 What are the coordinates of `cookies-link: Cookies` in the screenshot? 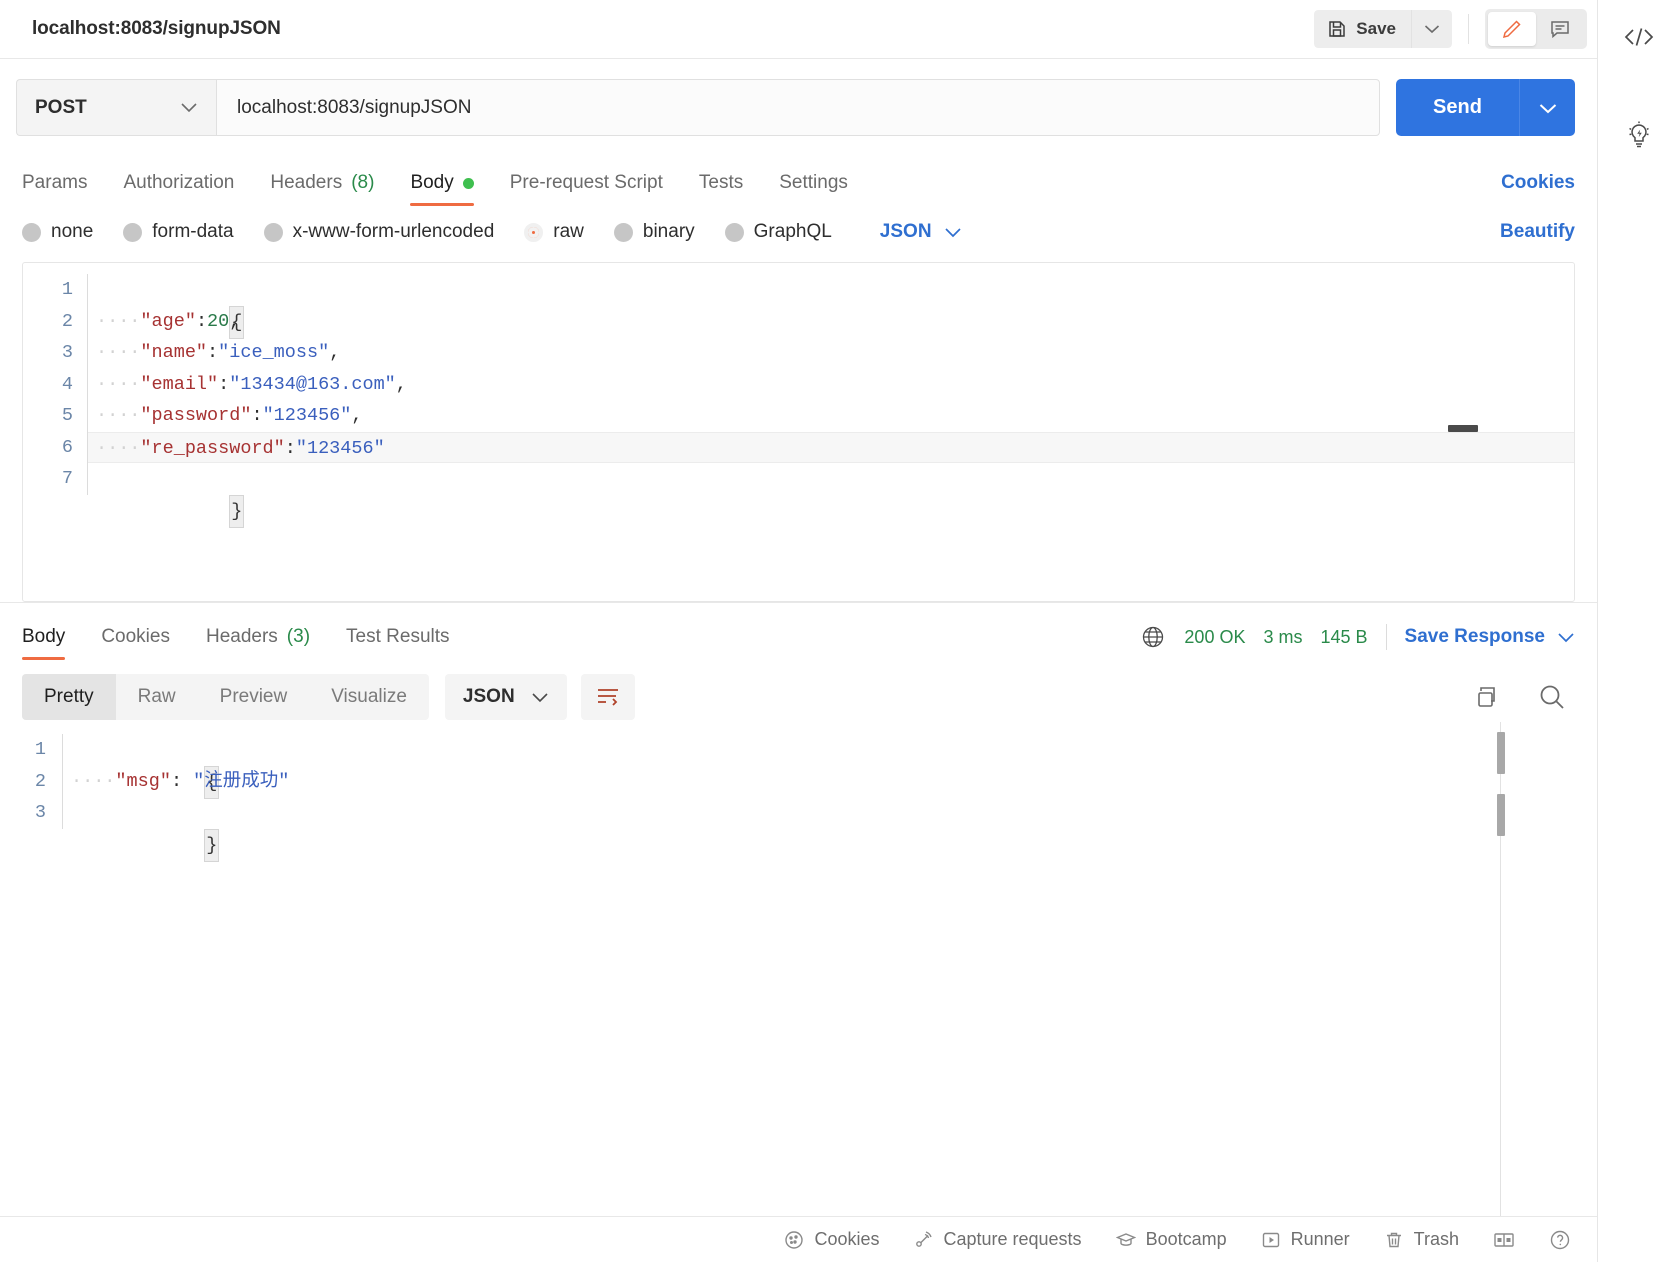 It's located at (1538, 189).